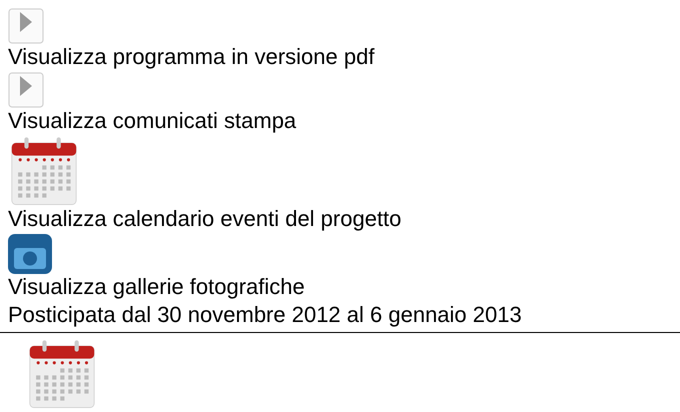 This screenshot has width=680, height=412. Describe the element at coordinates (30, 254) in the screenshot. I see `camera-icon` at that location.